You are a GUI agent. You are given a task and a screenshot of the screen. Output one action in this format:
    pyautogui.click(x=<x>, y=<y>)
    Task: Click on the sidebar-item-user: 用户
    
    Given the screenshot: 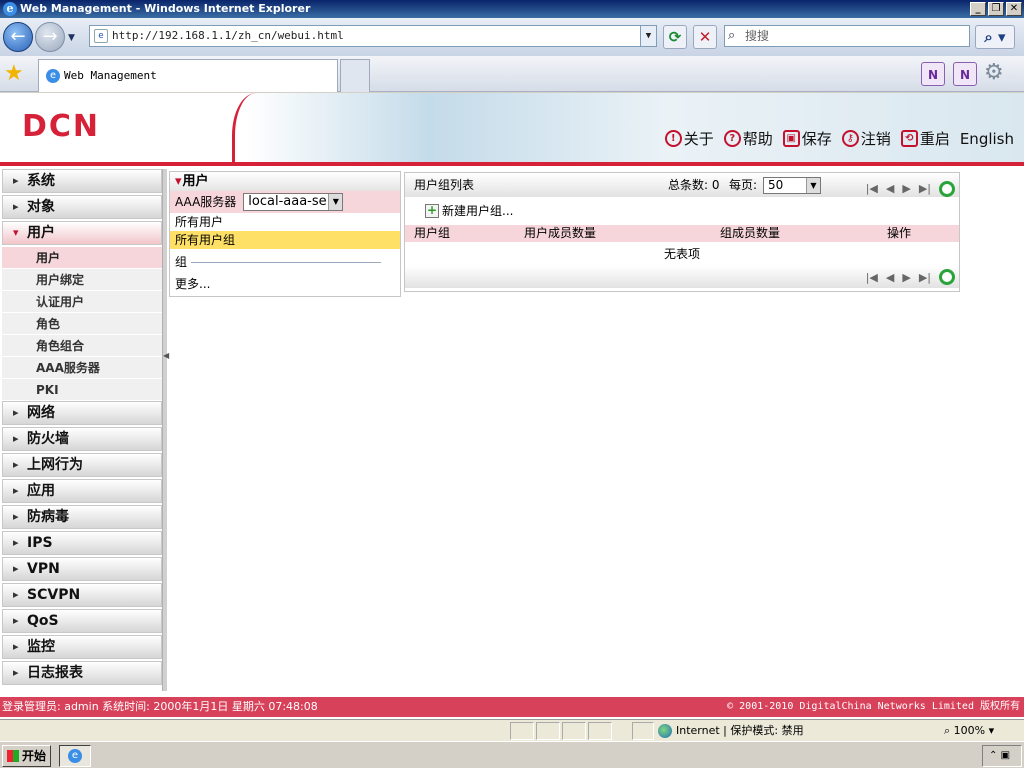 What is the action you would take?
    pyautogui.click(x=82, y=258)
    